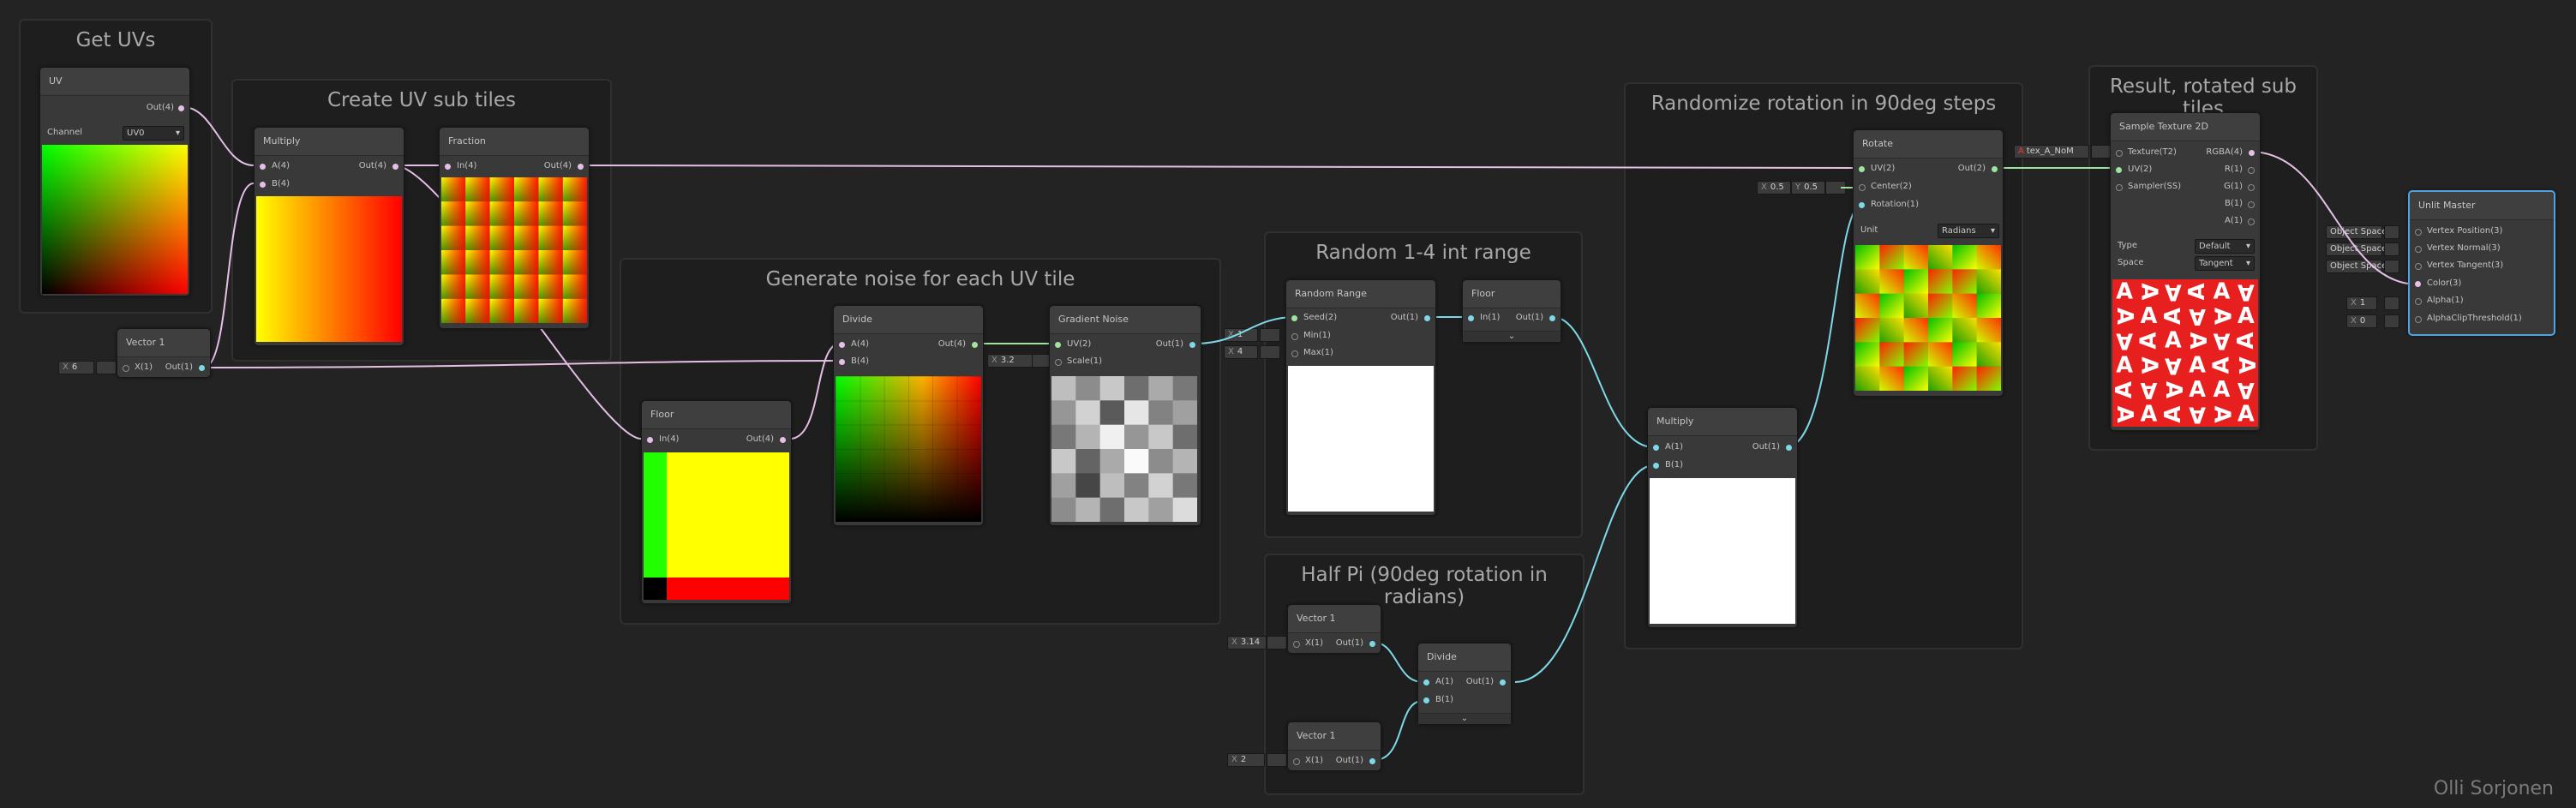  I want to click on noise-scale-dot, so click(1058, 362).